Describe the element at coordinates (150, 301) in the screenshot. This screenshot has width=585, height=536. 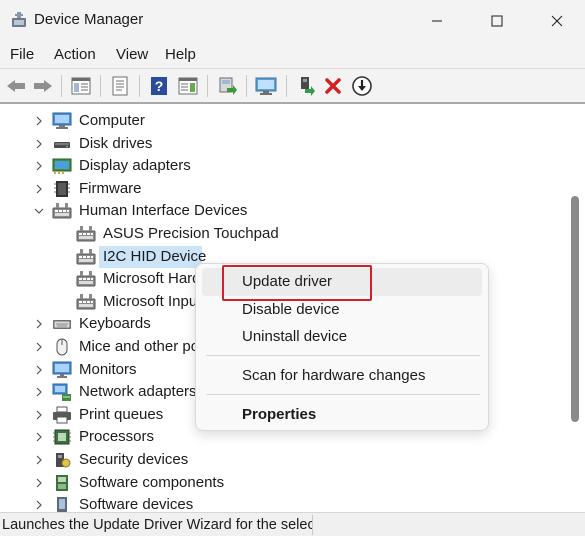
I see `tree-row-label: Microsoft Inpu` at that location.